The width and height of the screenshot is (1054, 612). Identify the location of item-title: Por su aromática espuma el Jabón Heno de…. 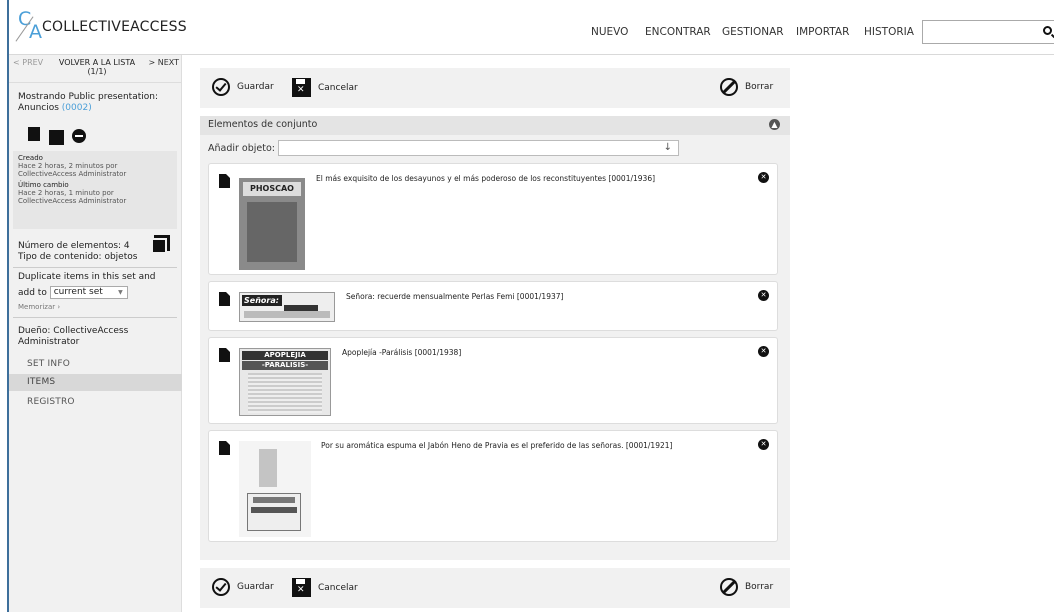
(496, 445).